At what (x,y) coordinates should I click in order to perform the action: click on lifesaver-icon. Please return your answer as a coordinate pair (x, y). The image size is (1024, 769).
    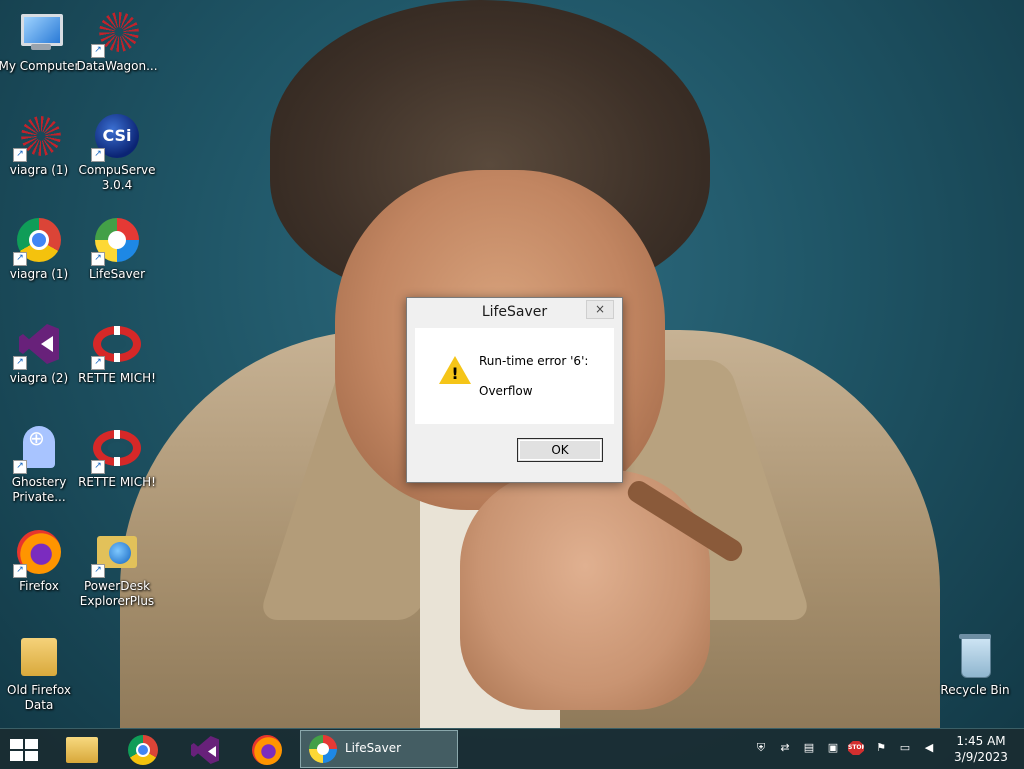
    Looking at the image, I should click on (323, 749).